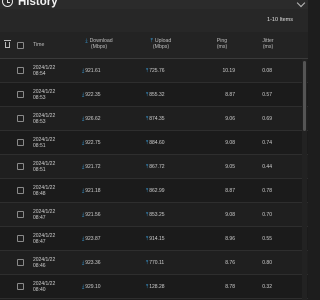 This screenshot has height=300, width=320. I want to click on time-header-label: Time, so click(39, 45).